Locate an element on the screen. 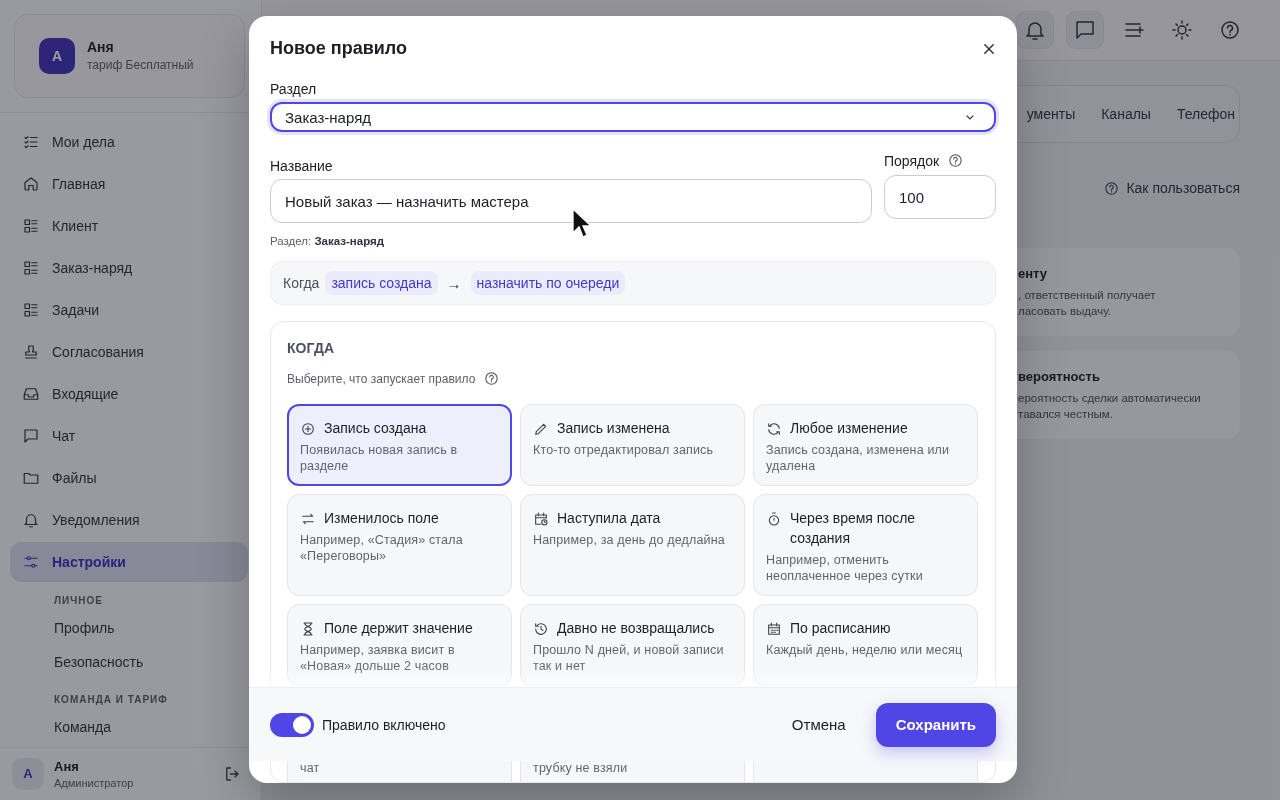 The height and width of the screenshot is (800, 1280). sidebar-item: Клиент is located at coordinates (129, 225).